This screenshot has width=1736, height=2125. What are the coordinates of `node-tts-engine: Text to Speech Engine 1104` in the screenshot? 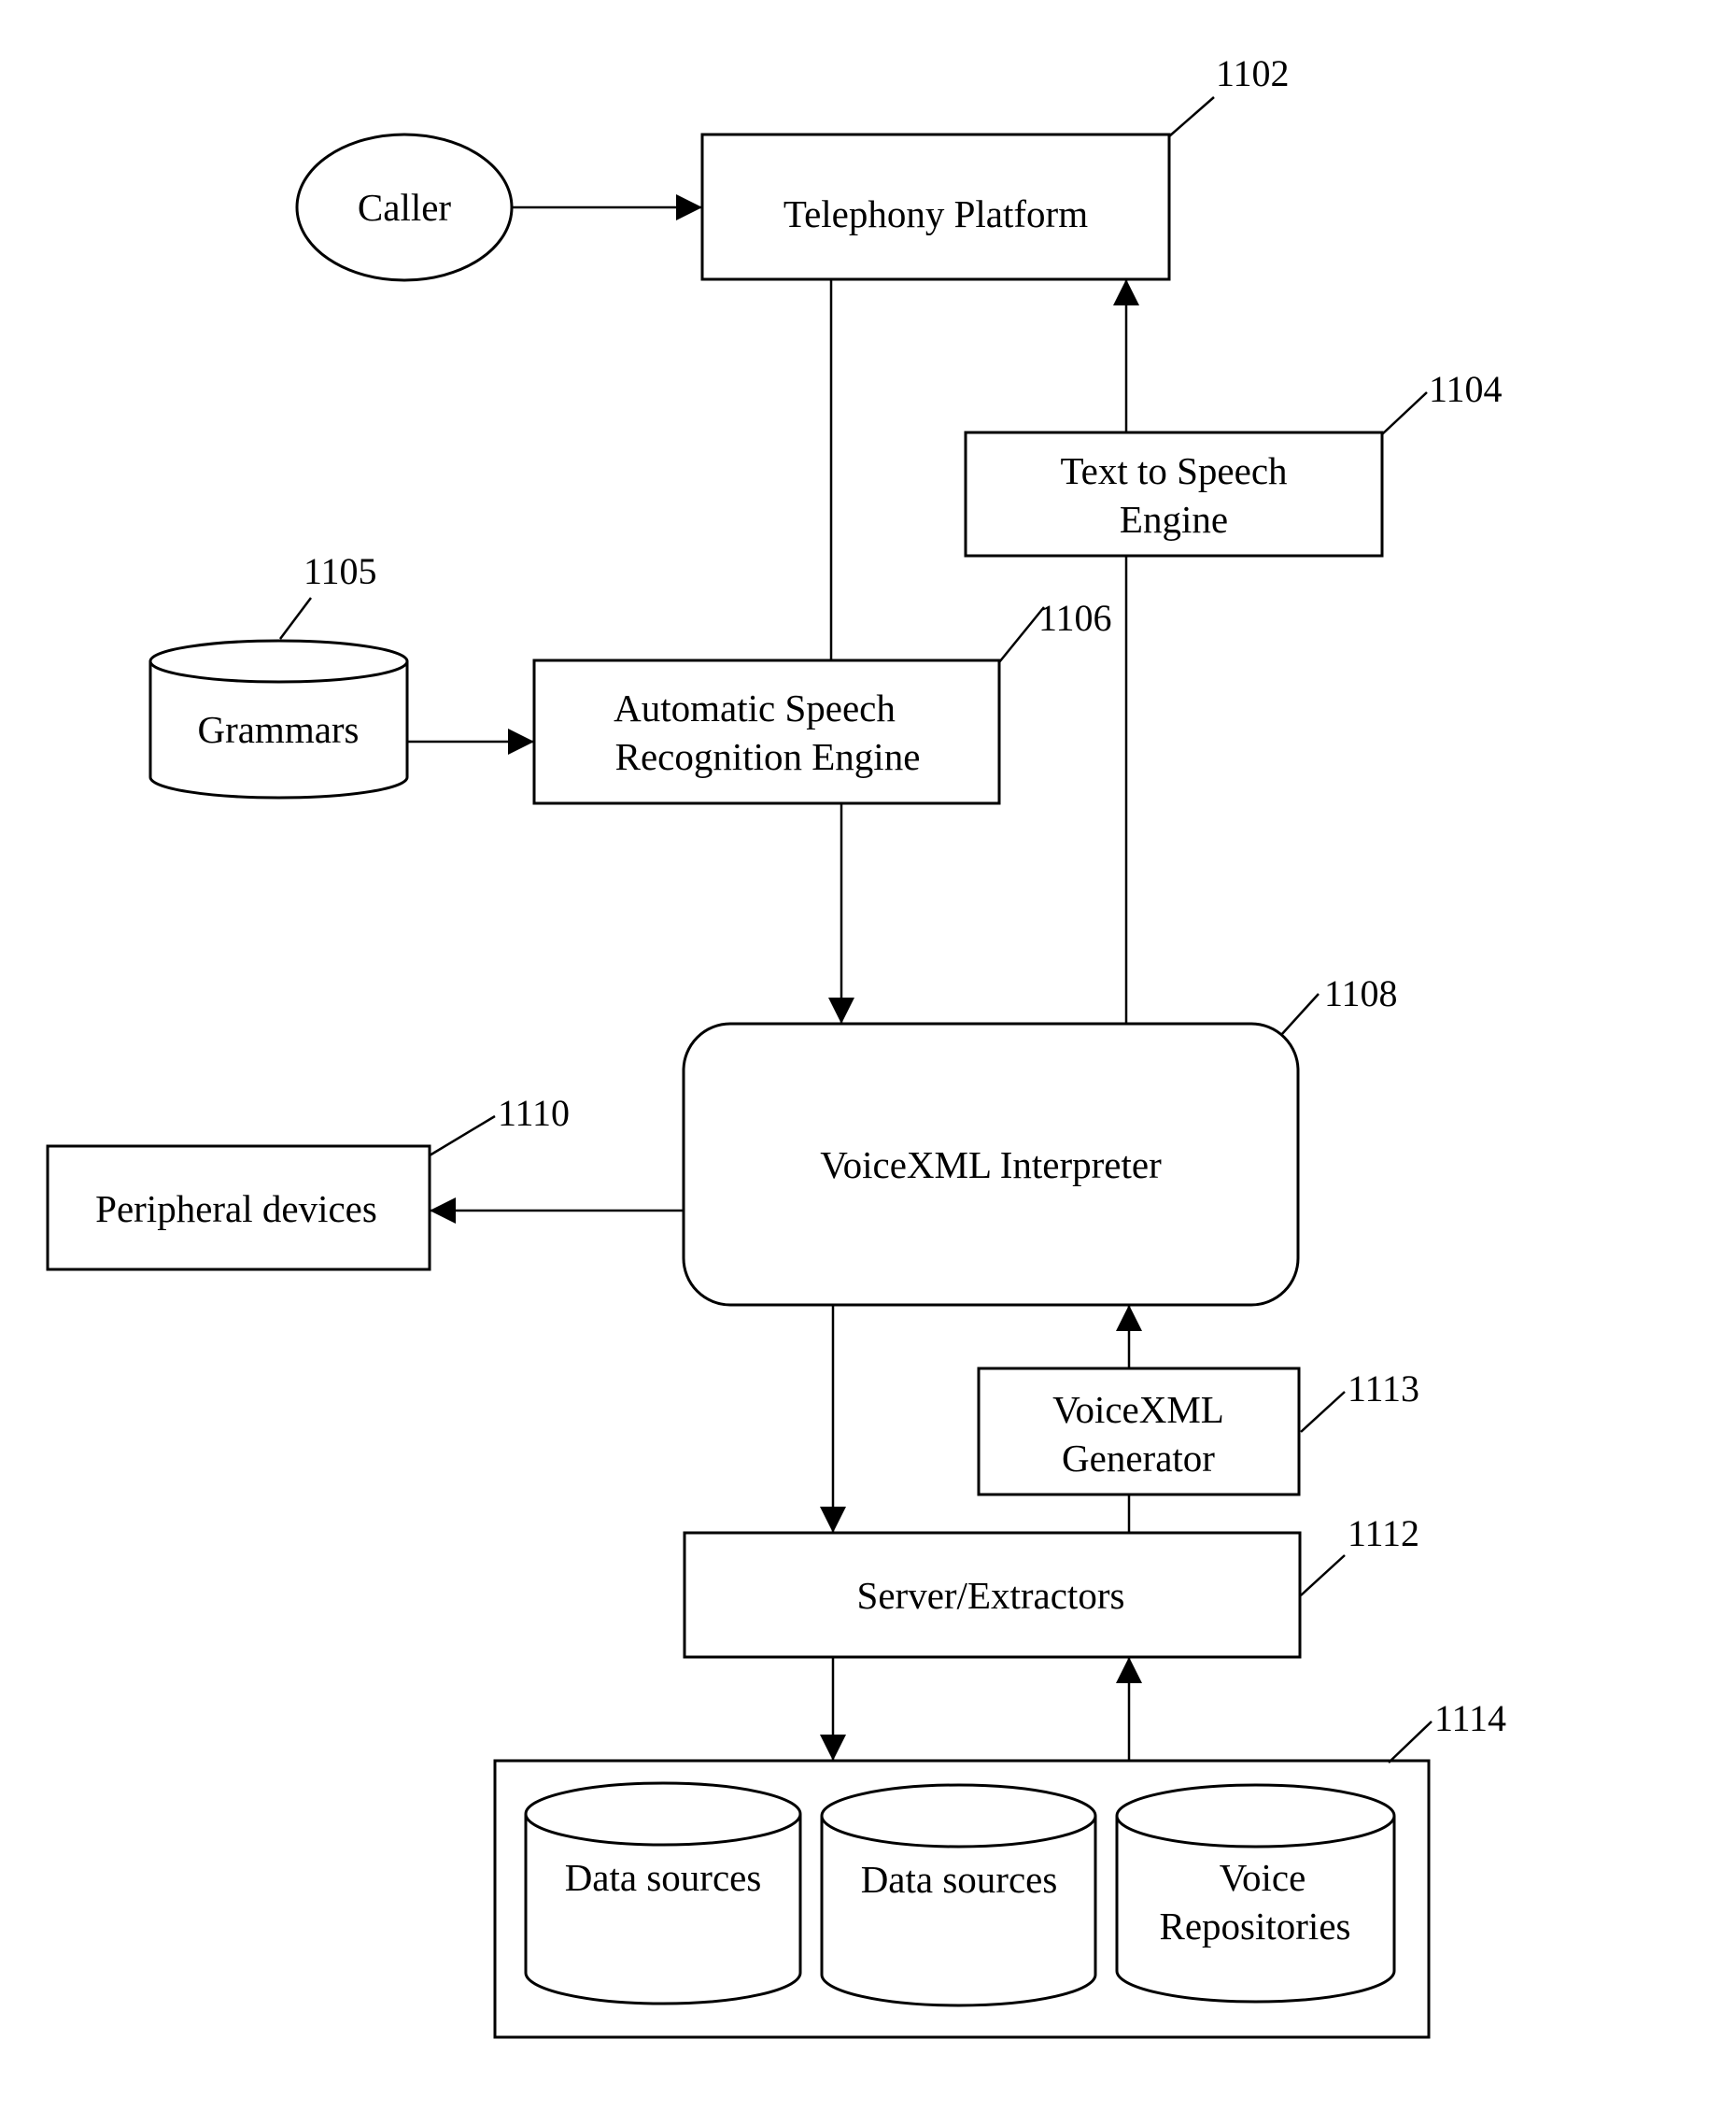 It's located at (1233, 463).